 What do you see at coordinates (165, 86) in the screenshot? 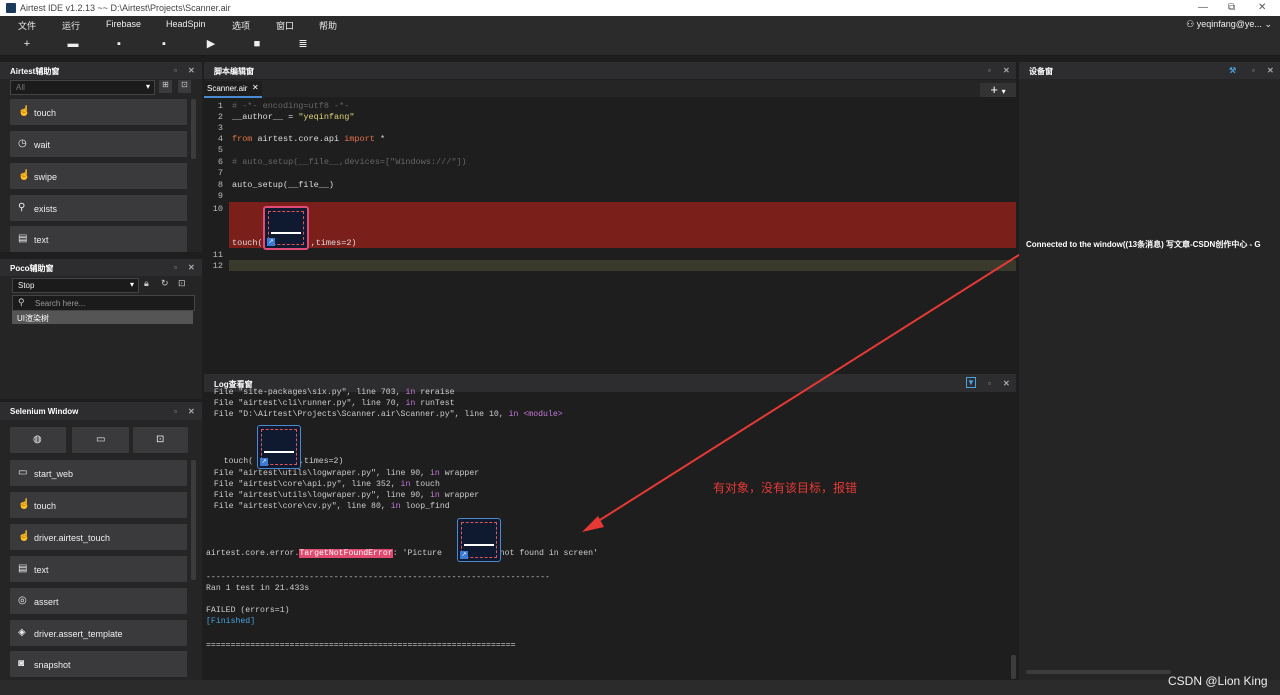
I see `record-icon: ⊞` at bounding box center [165, 86].